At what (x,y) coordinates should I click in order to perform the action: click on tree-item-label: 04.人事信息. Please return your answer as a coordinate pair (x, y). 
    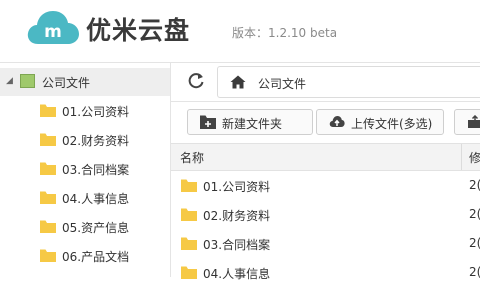
    Looking at the image, I should click on (96, 199).